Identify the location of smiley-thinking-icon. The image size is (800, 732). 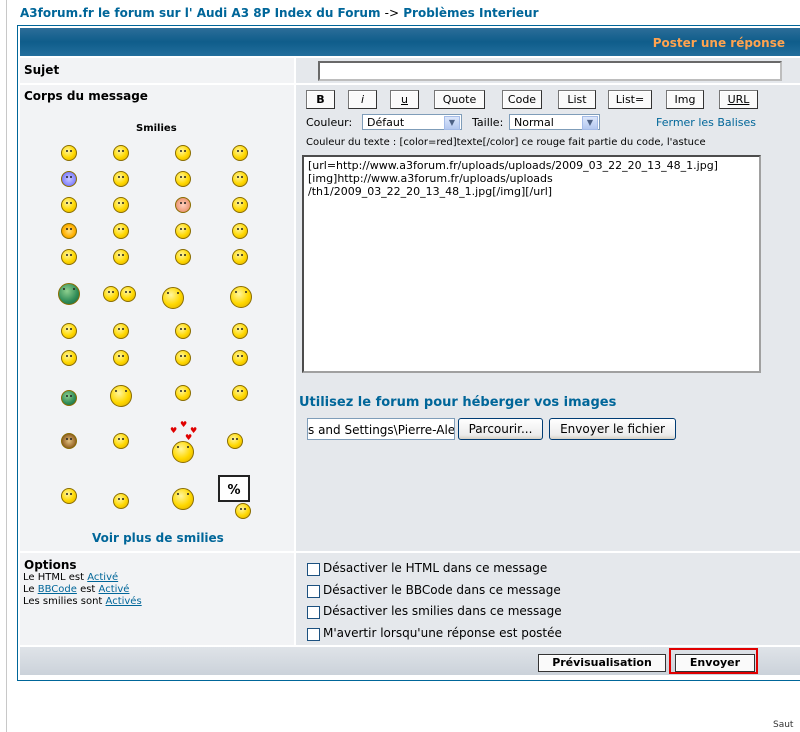
(69, 331).